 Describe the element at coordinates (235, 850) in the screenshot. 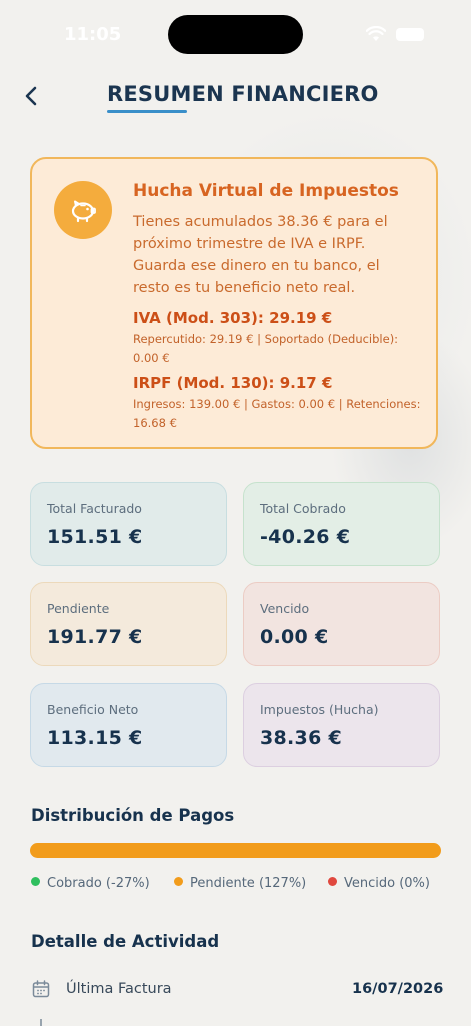

I see `distribution-bar` at that location.